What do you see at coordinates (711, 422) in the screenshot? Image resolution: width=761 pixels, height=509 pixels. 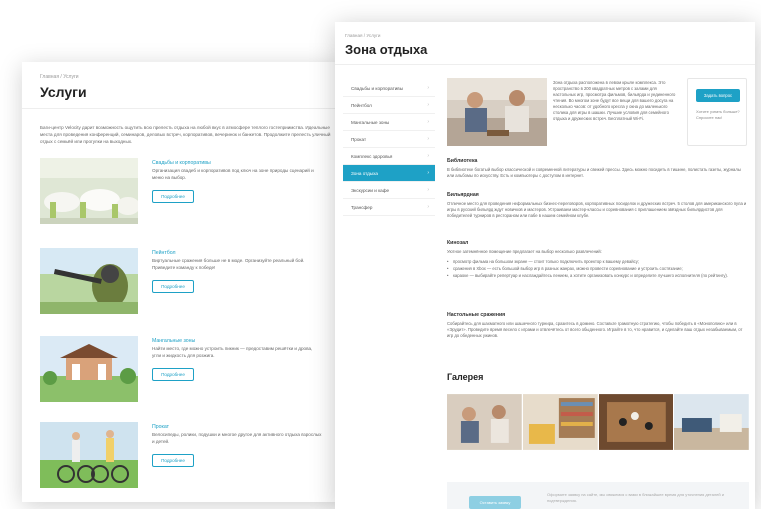 I see `gallery-image-lounge` at bounding box center [711, 422].